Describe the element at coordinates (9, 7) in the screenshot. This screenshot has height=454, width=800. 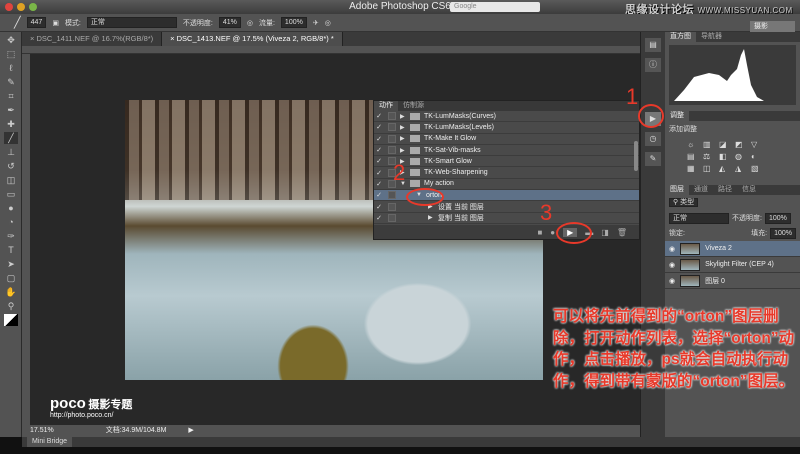
I see `close-window-button` at that location.